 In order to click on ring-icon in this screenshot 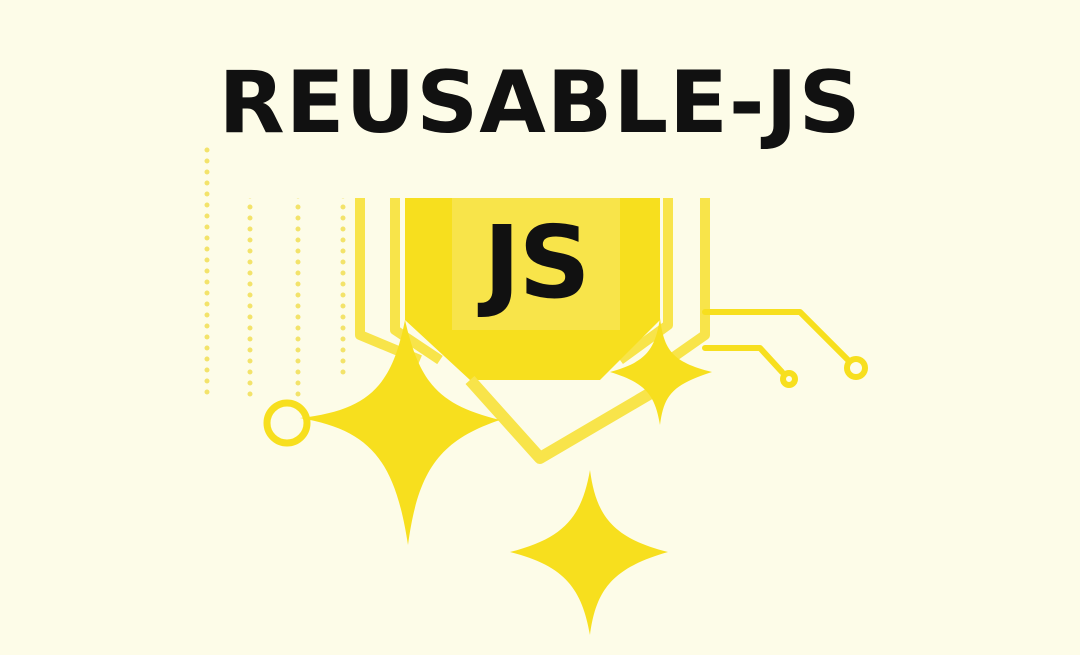, I will do `click(287, 423)`.